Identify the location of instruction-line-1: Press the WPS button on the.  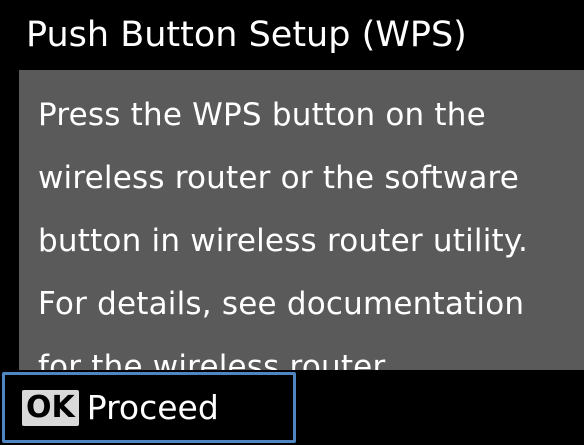
(262, 115).